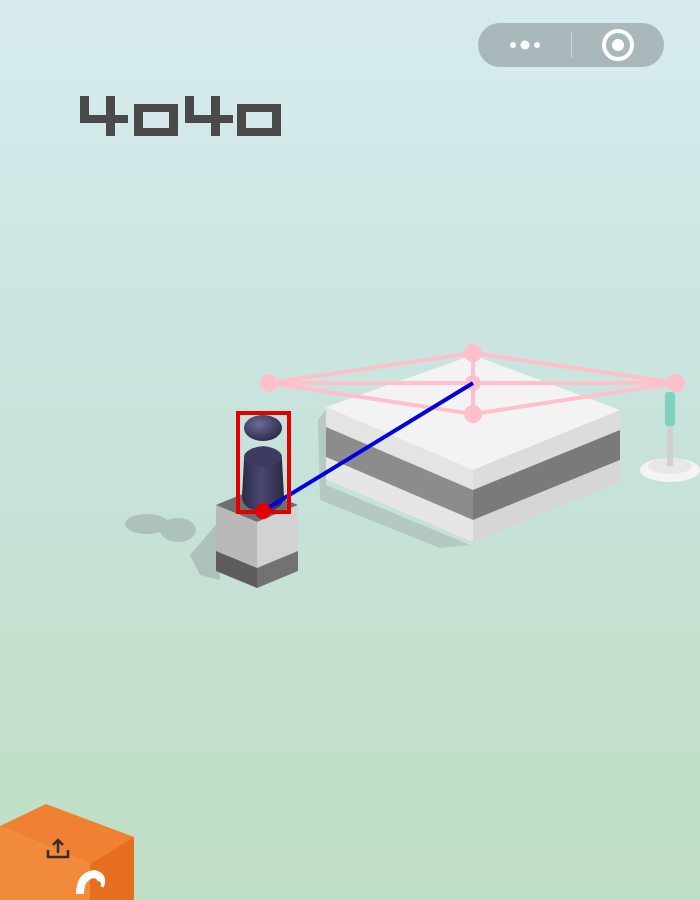 The image size is (700, 900). Describe the element at coordinates (263, 511) in the screenshot. I see `player-origin-marker` at that location.